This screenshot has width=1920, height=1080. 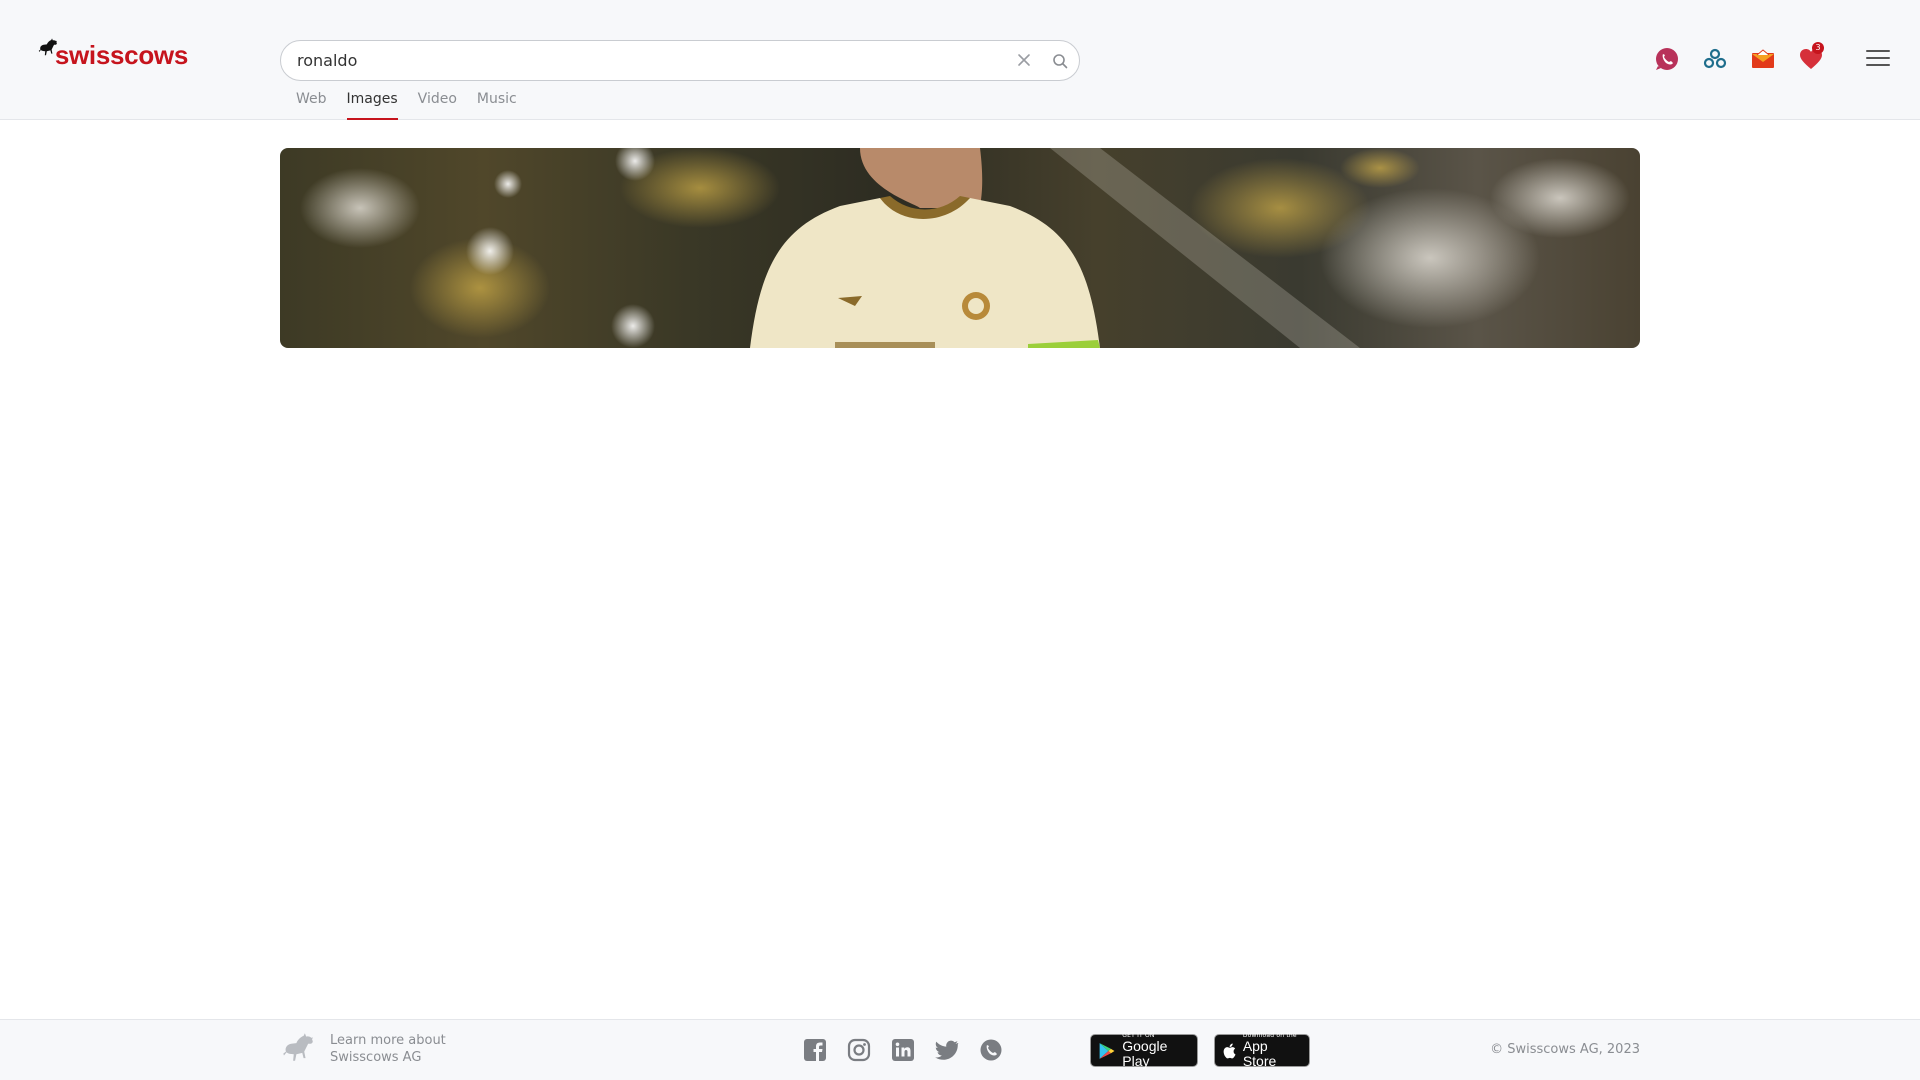 What do you see at coordinates (1107, 1050) in the screenshot?
I see `google-play-icon` at bounding box center [1107, 1050].